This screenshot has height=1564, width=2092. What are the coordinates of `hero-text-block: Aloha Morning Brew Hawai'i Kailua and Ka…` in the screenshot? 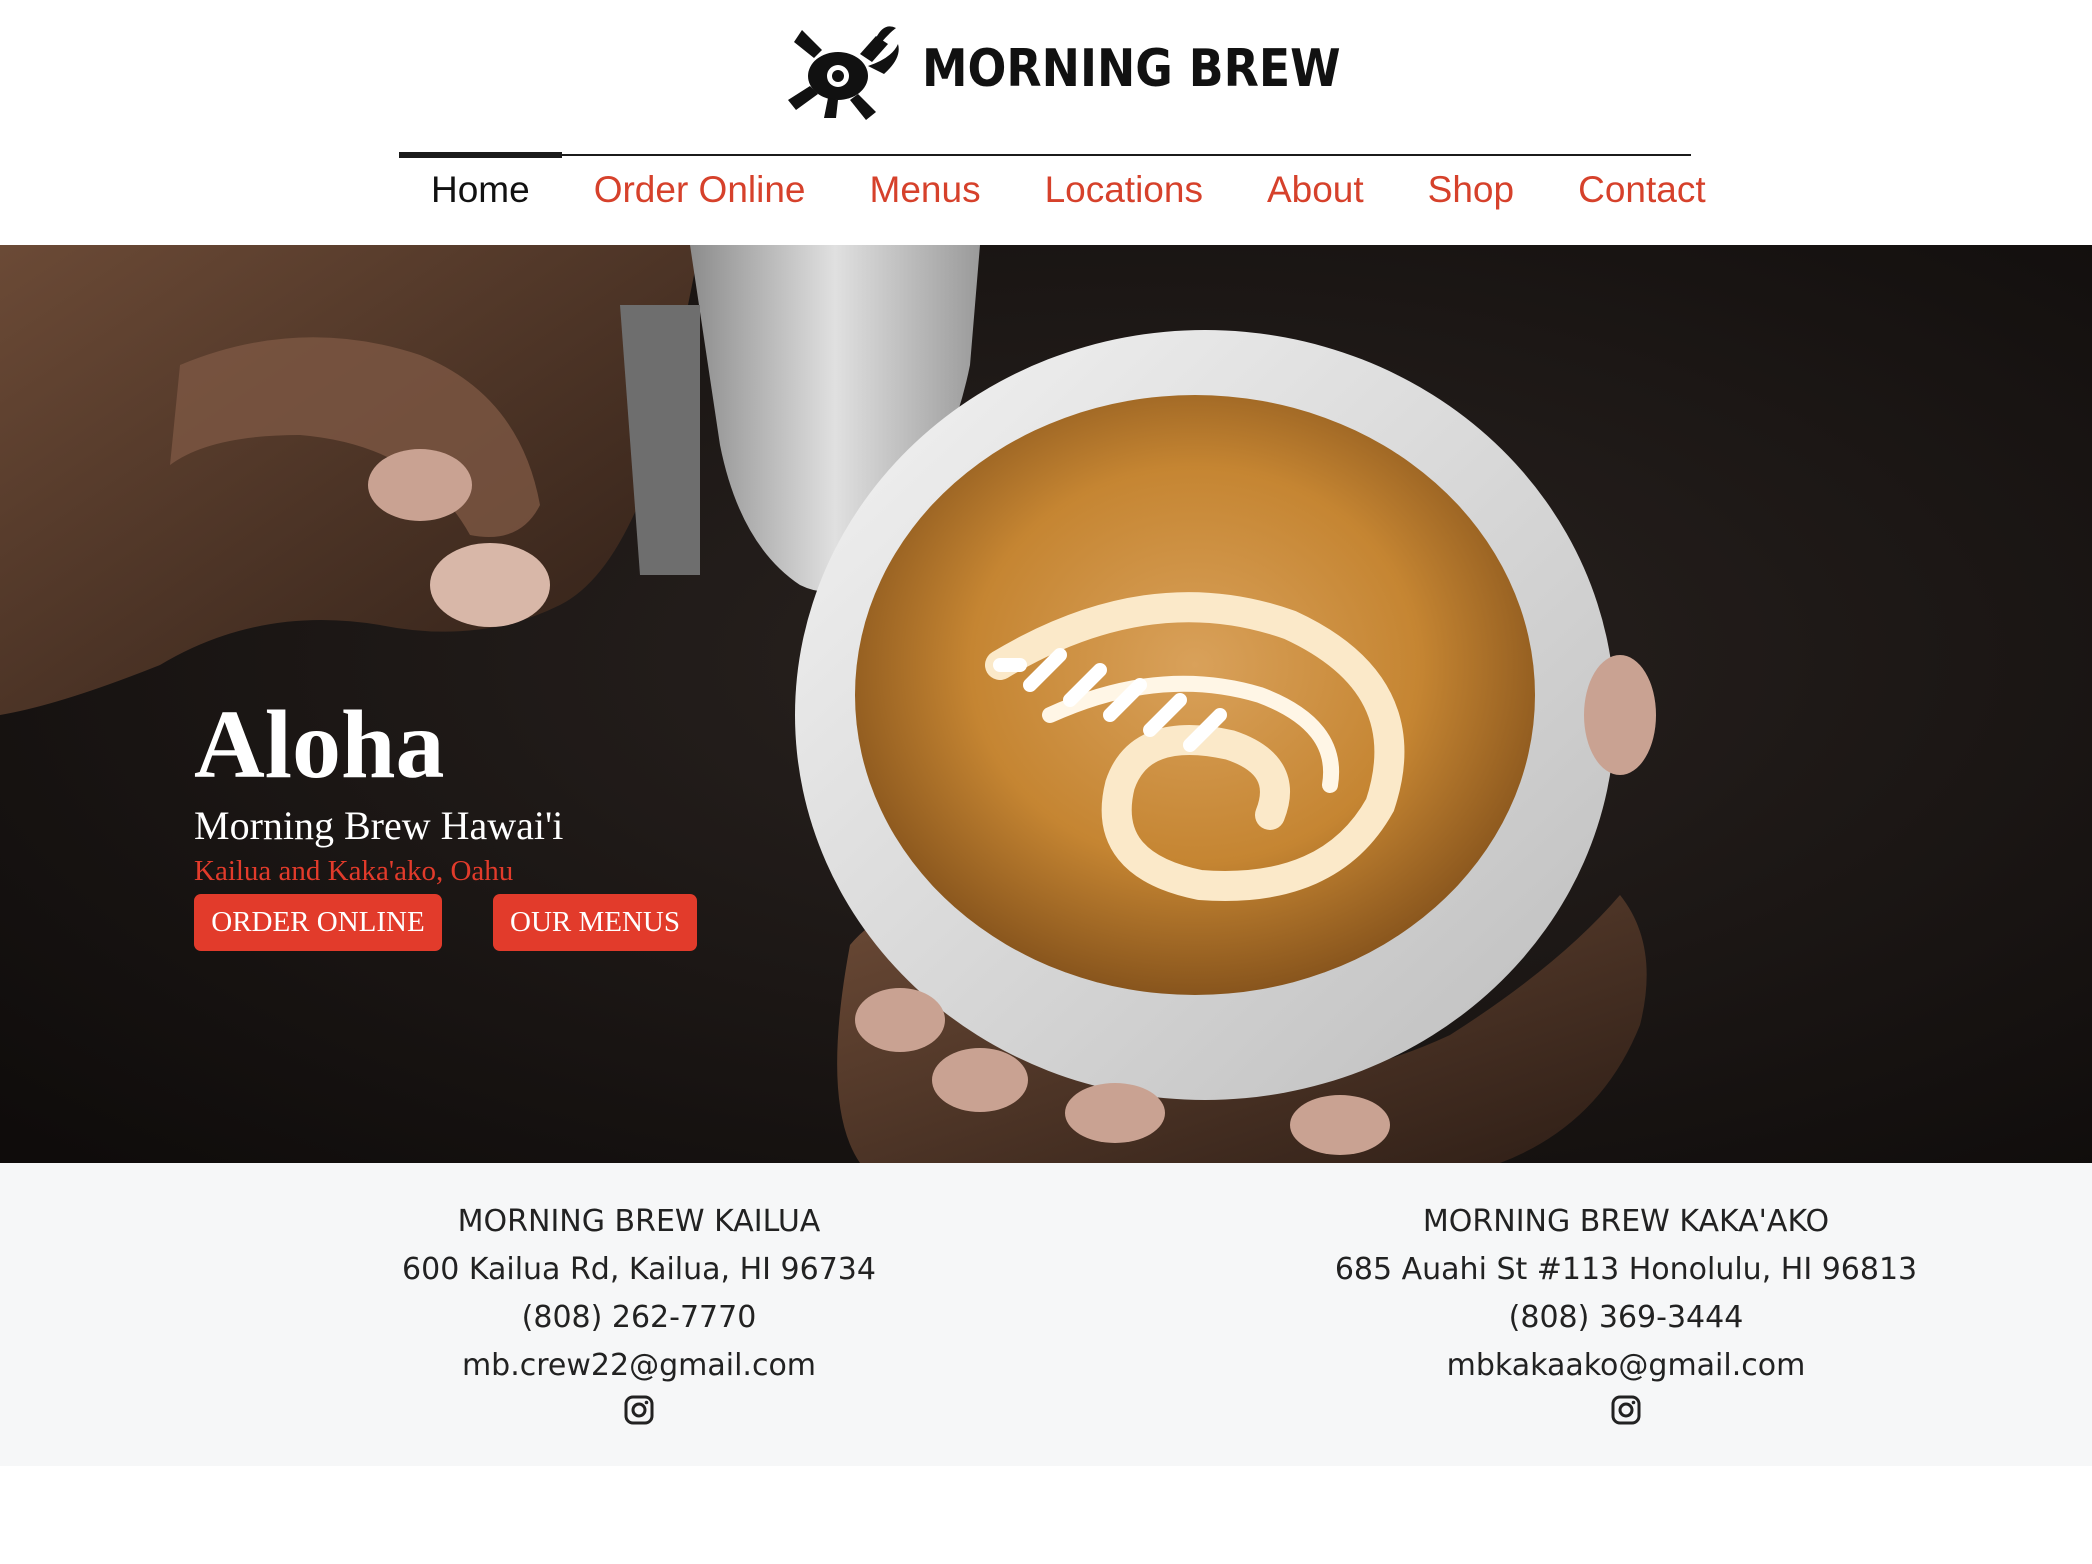 It's located at (378, 792).